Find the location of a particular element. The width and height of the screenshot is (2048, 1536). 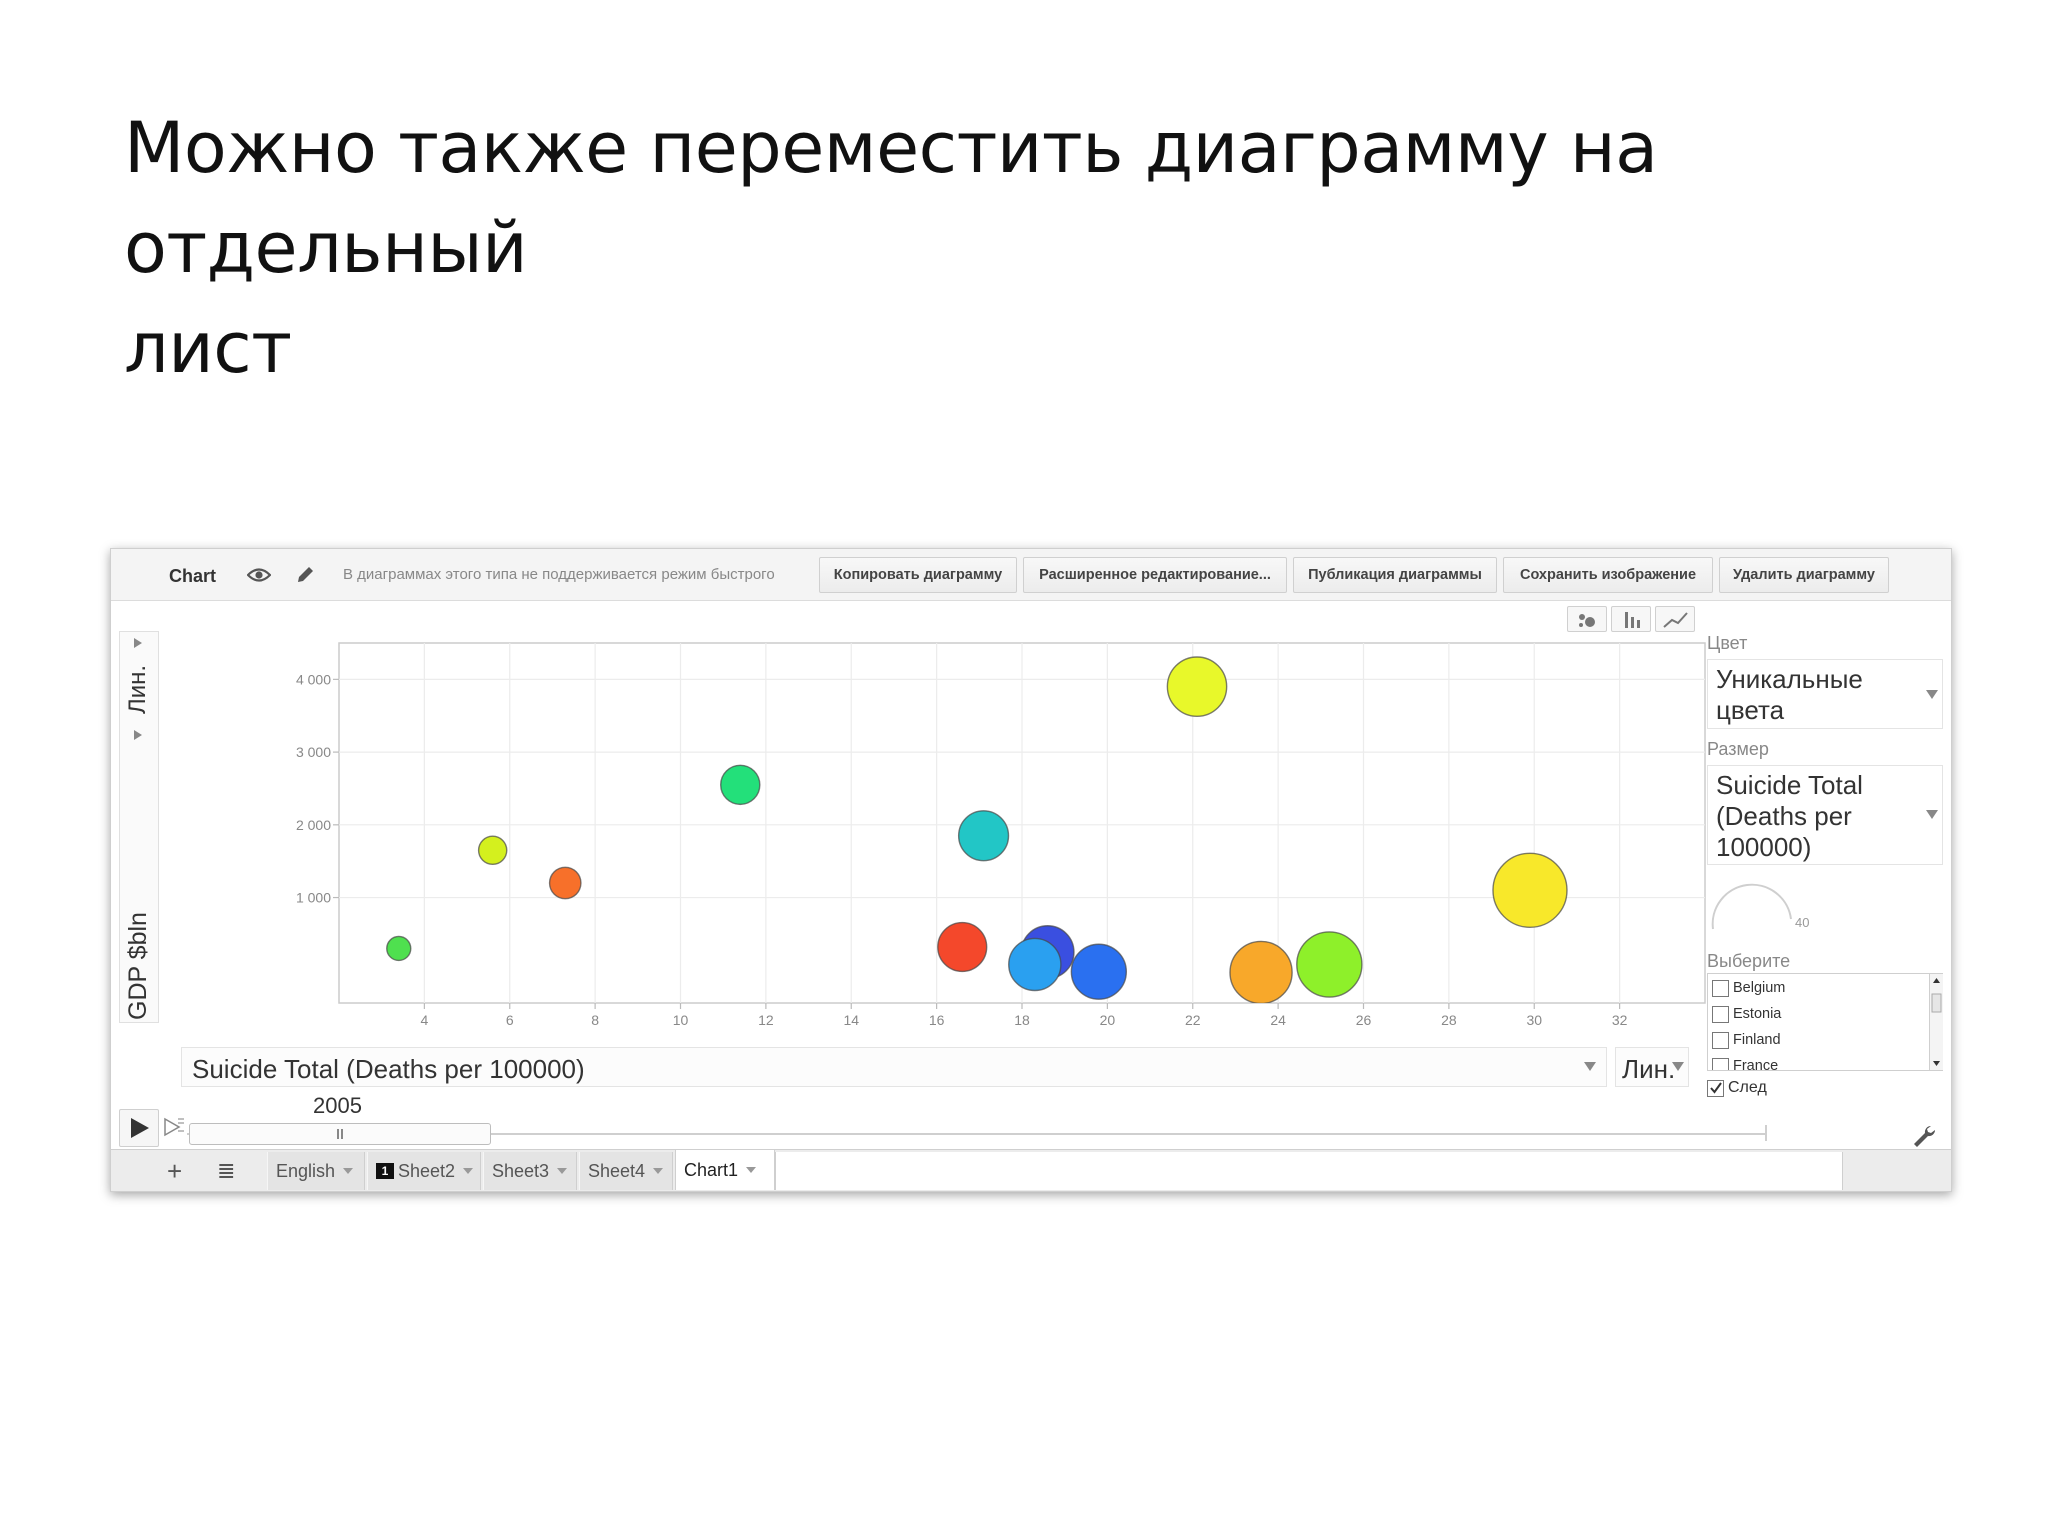

copy-chart-button: Копировать диаграмму is located at coordinates (918, 575).